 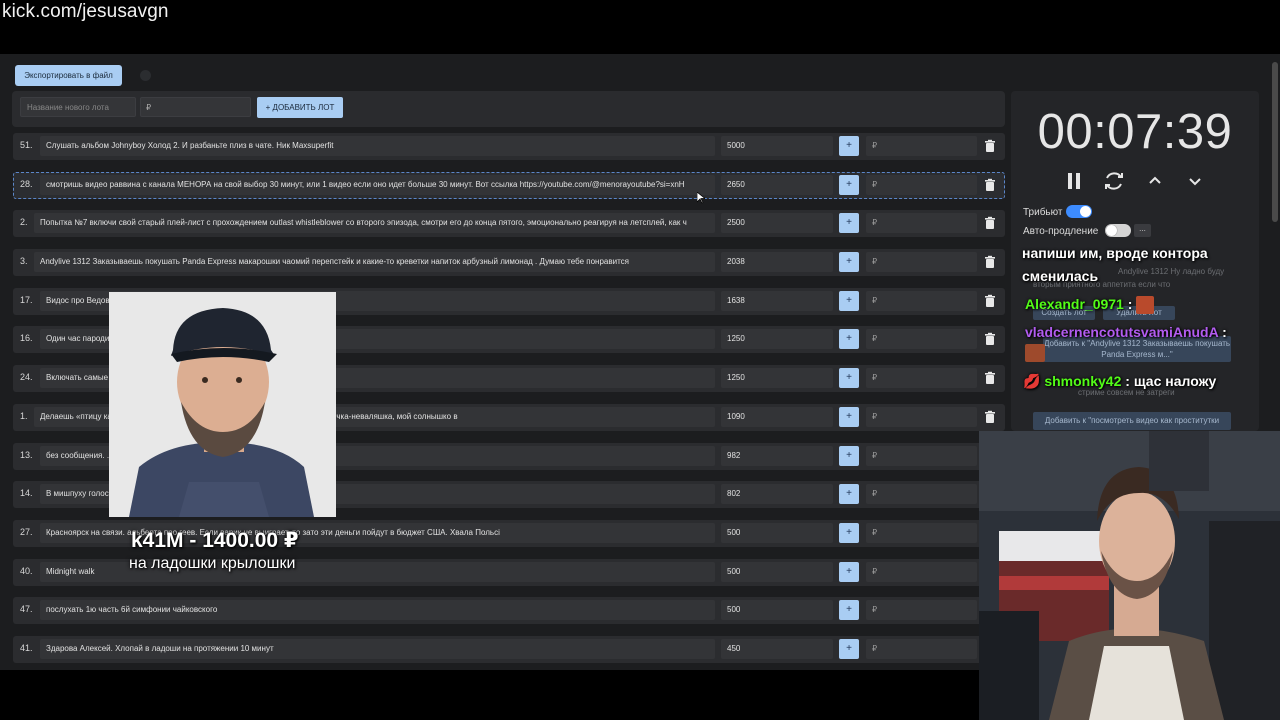 I want to click on lot-amount-input: 2038, so click(x=777, y=262).